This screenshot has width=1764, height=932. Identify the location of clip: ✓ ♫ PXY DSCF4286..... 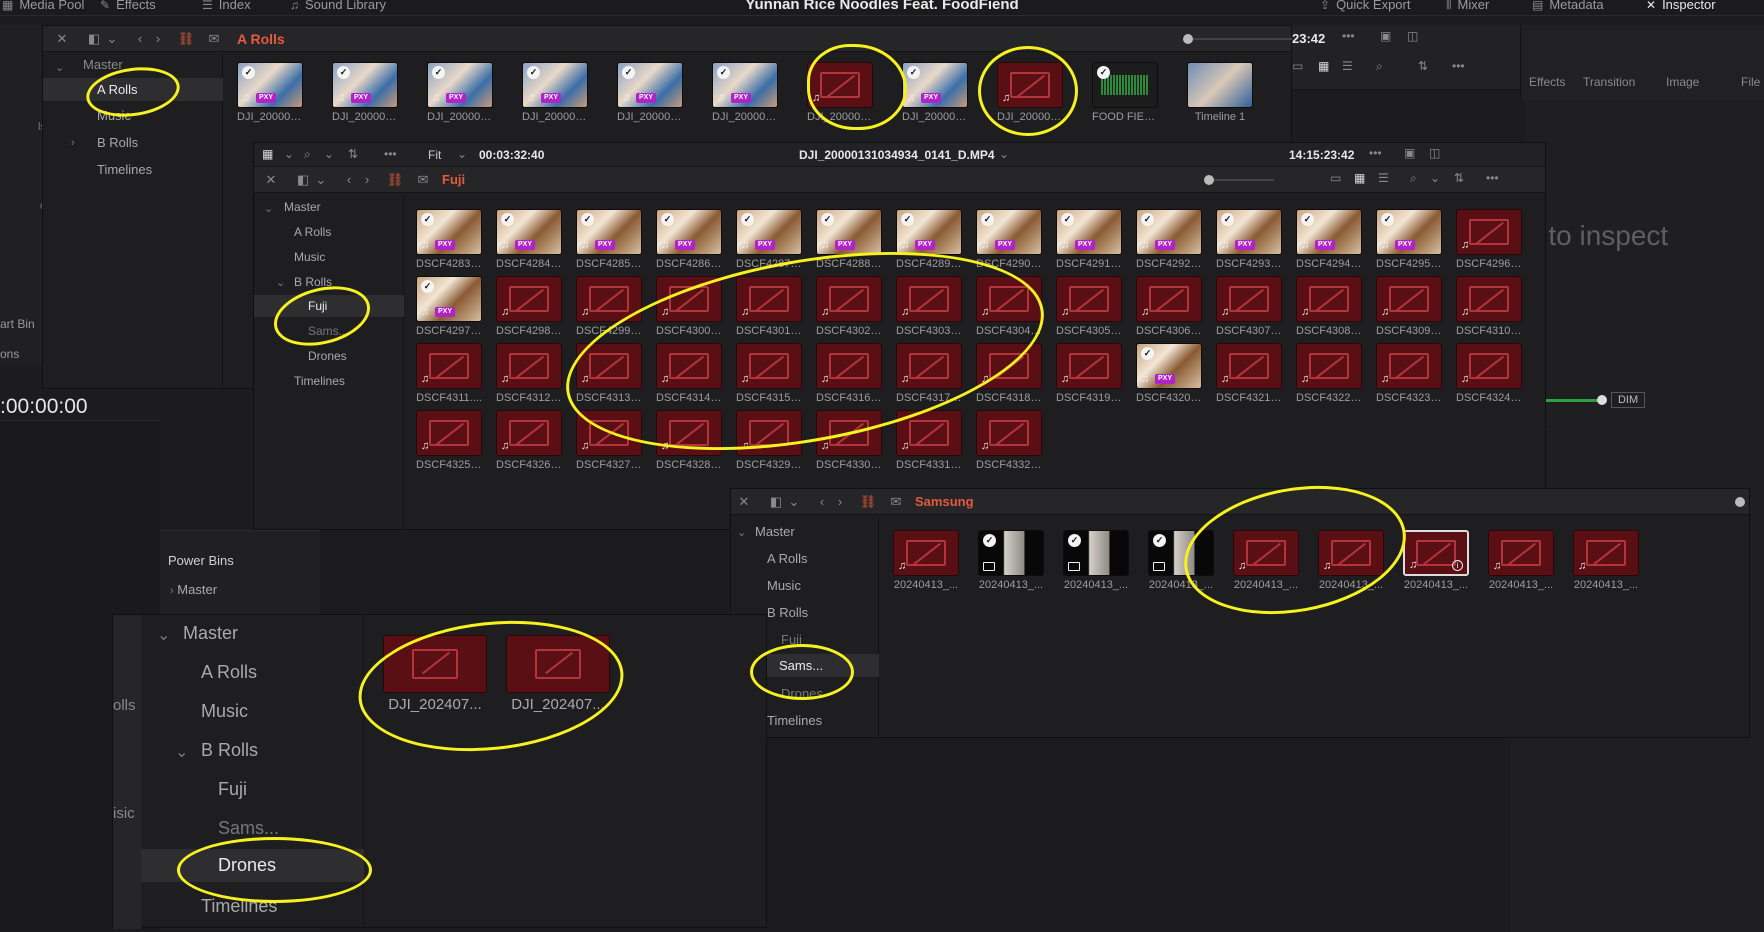
(689, 239).